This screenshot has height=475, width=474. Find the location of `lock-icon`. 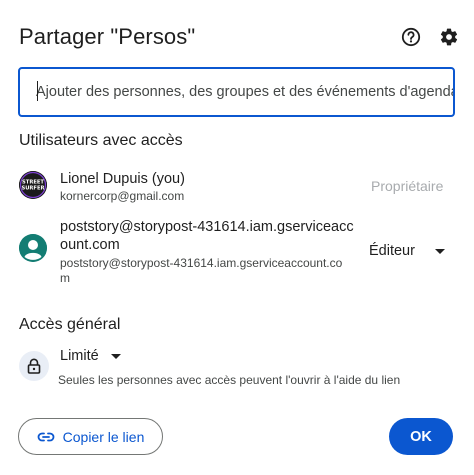

lock-icon is located at coordinates (34, 366).